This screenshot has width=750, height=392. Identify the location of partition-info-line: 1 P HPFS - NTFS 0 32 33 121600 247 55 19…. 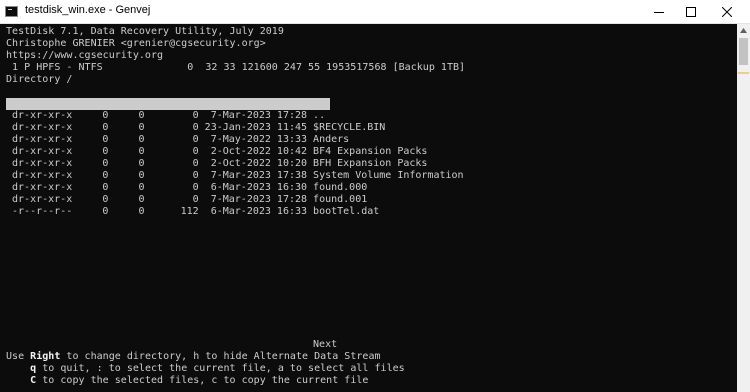
(236, 67).